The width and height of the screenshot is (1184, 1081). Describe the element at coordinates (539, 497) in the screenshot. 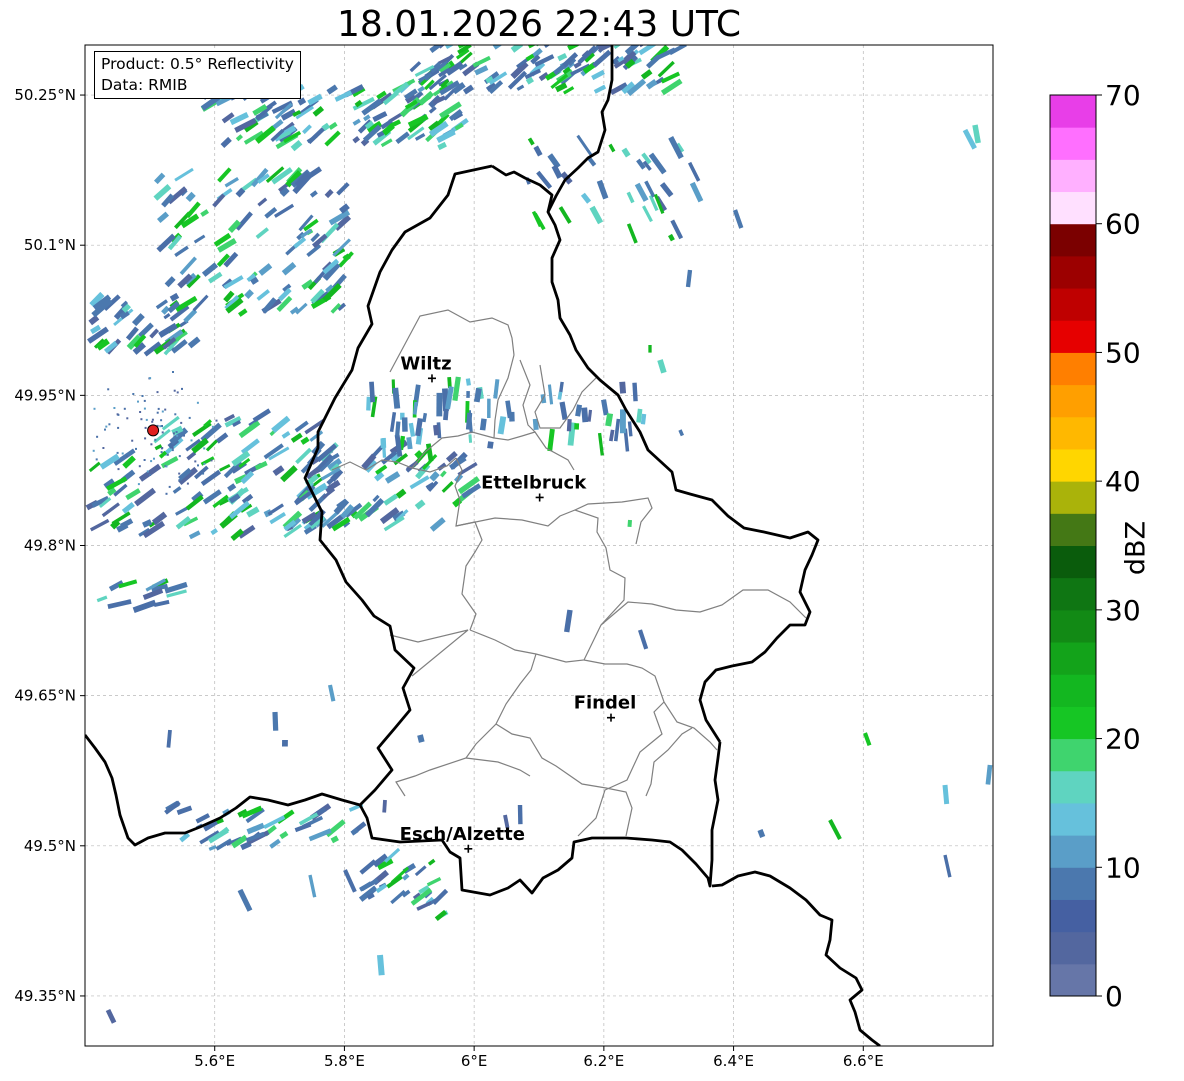

I see `city-marker` at that location.